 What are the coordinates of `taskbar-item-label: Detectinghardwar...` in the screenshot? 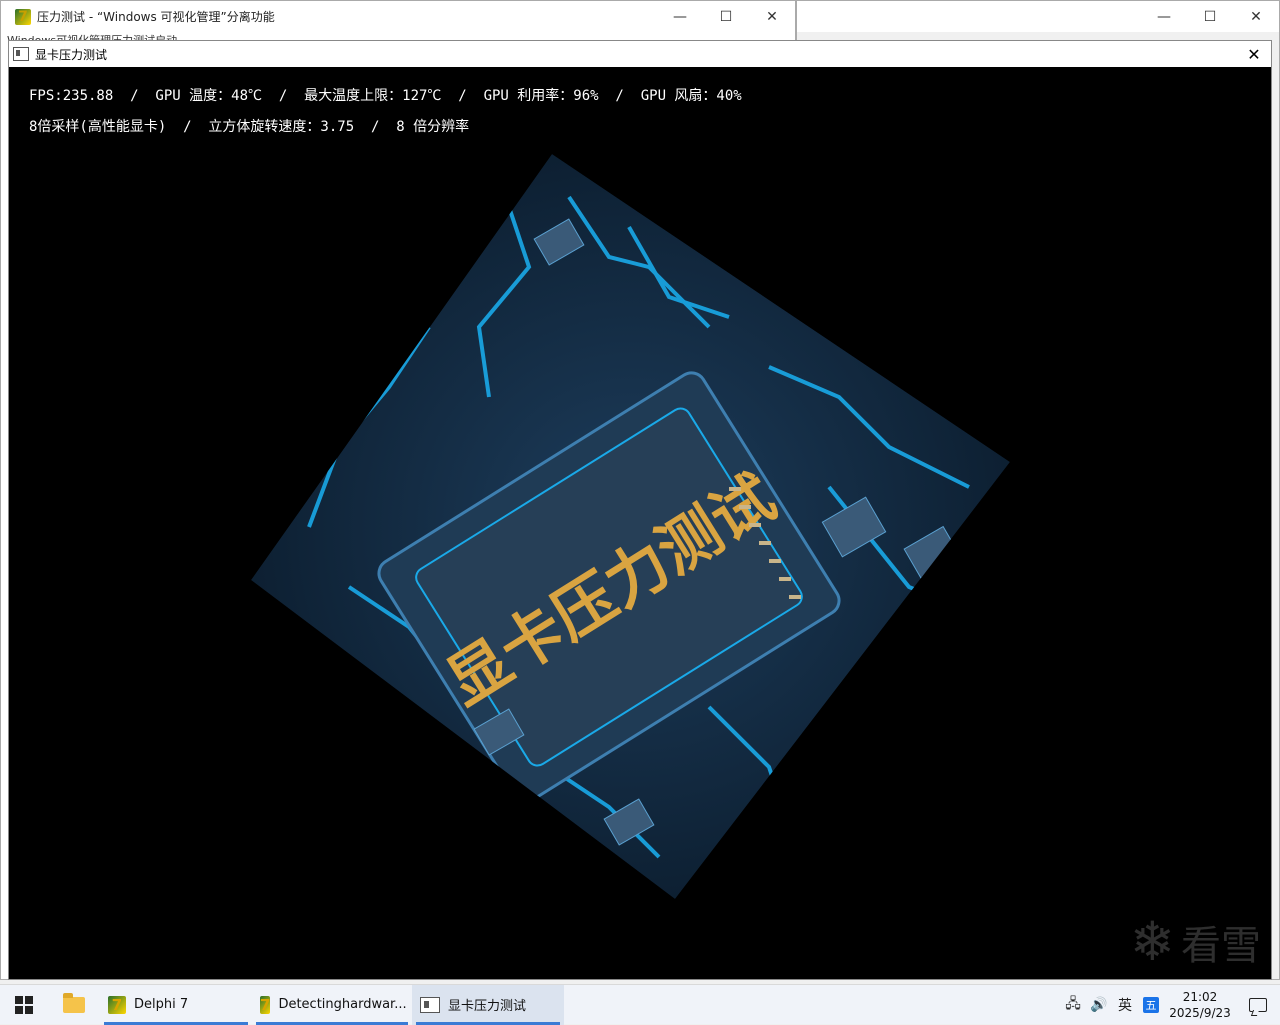 It's located at (342, 1004).